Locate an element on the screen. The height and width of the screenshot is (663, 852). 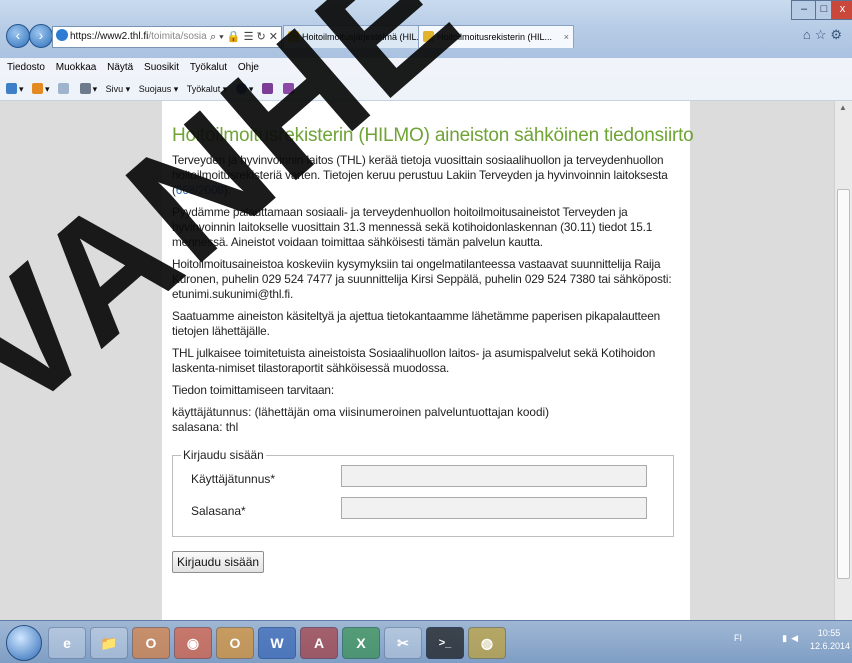
taskbar-snipping: ✂ is located at coordinates (403, 643).